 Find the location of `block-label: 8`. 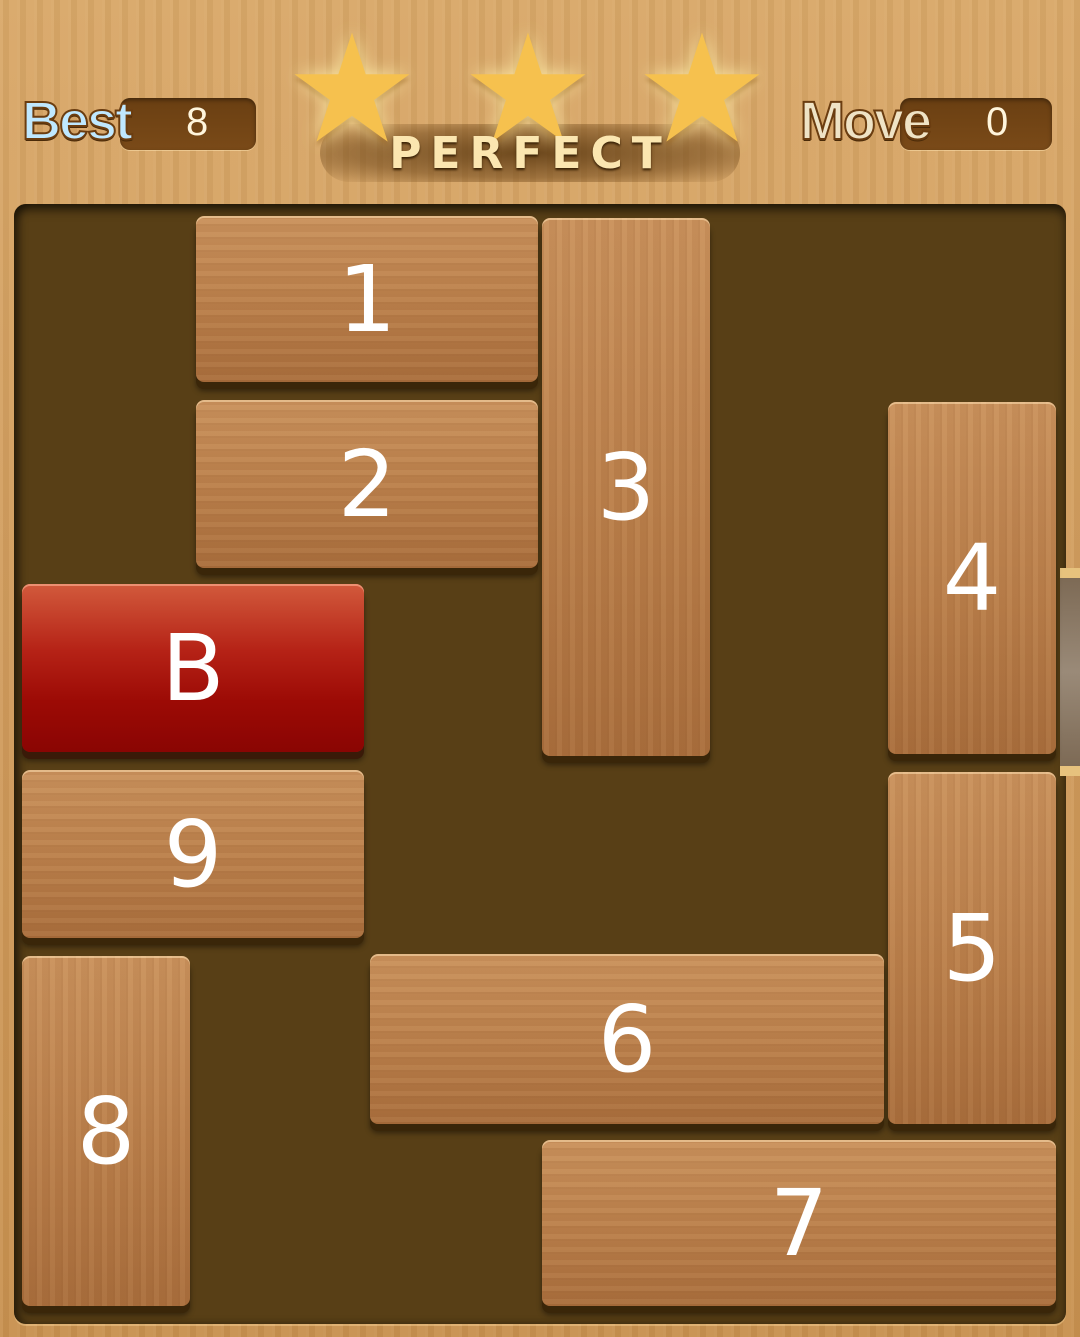

block-label: 8 is located at coordinates (106, 1131).